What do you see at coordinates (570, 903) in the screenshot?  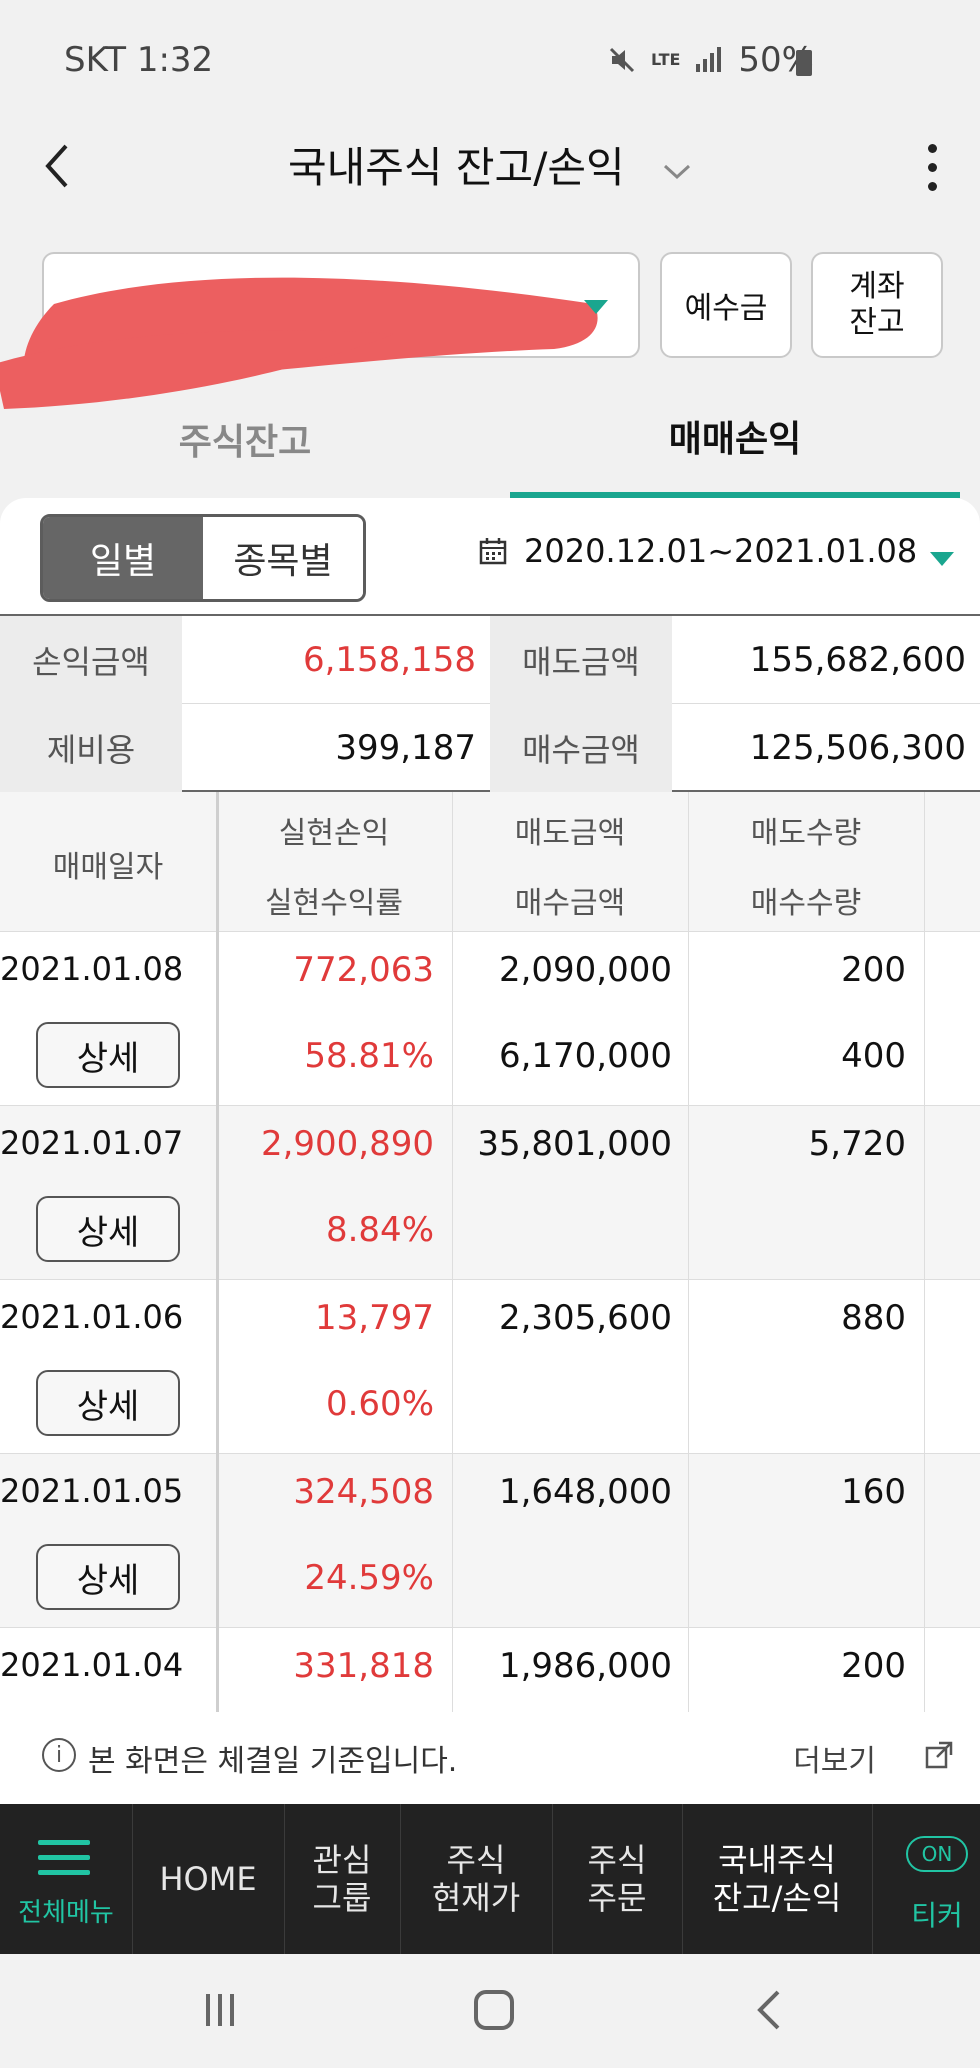 I see `header-buy-amount: 매수금액` at bounding box center [570, 903].